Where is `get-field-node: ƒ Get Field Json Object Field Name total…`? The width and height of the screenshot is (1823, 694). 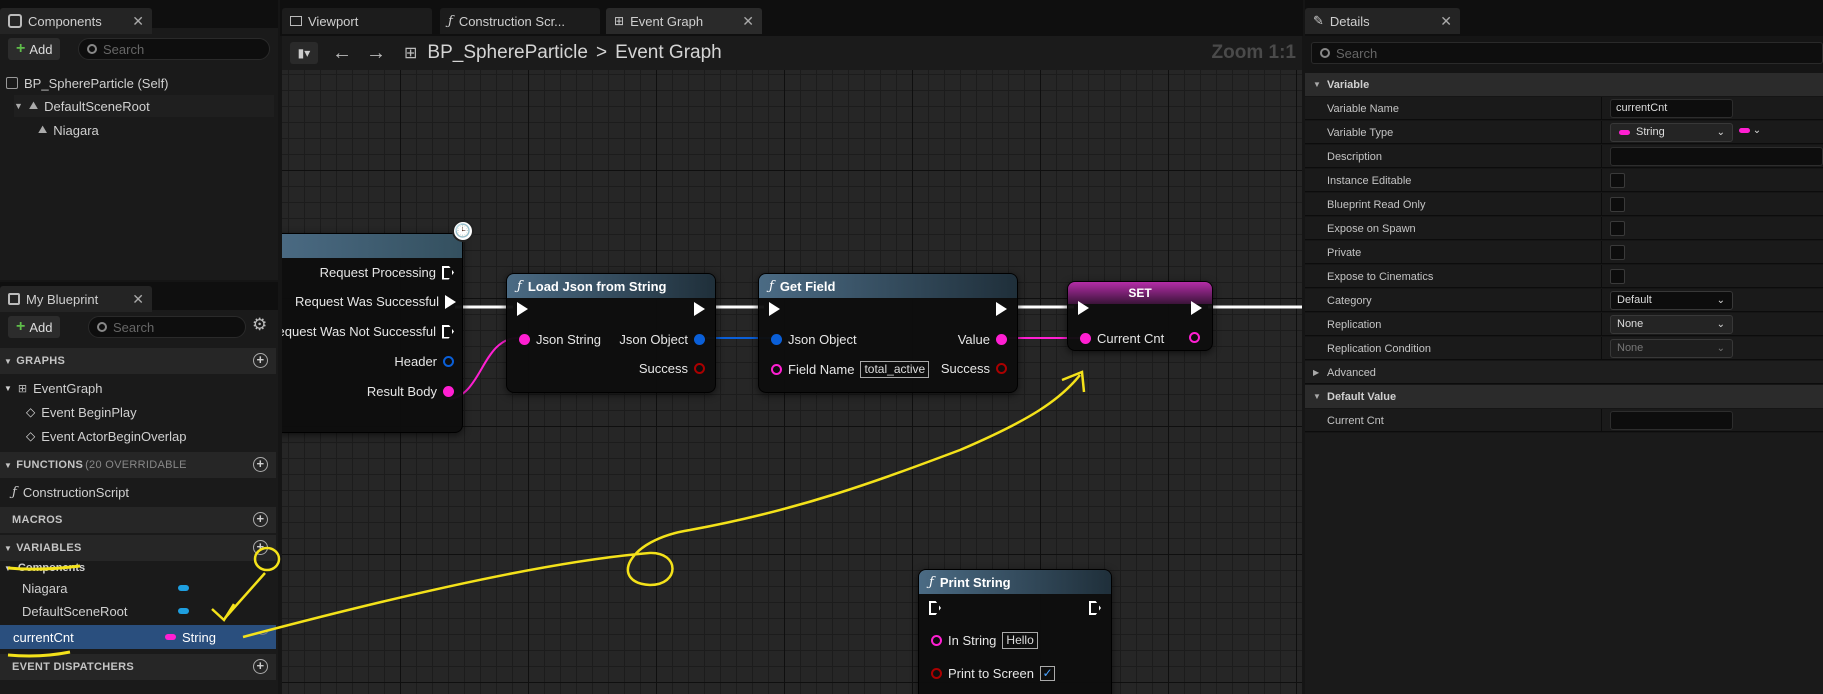 get-field-node: ƒ Get Field Json Object Field Name total… is located at coordinates (888, 333).